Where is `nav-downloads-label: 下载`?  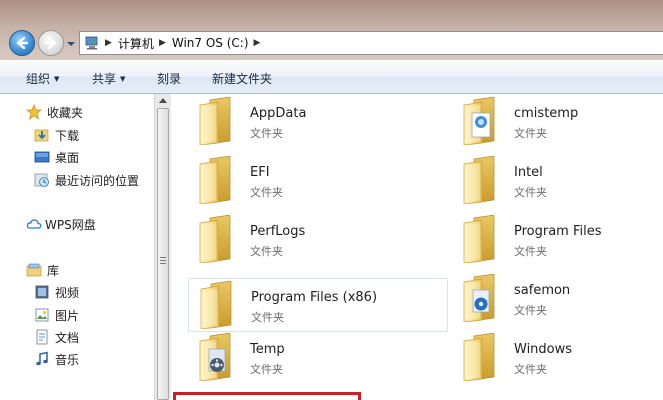 nav-downloads-label: 下载 is located at coordinates (67, 135).